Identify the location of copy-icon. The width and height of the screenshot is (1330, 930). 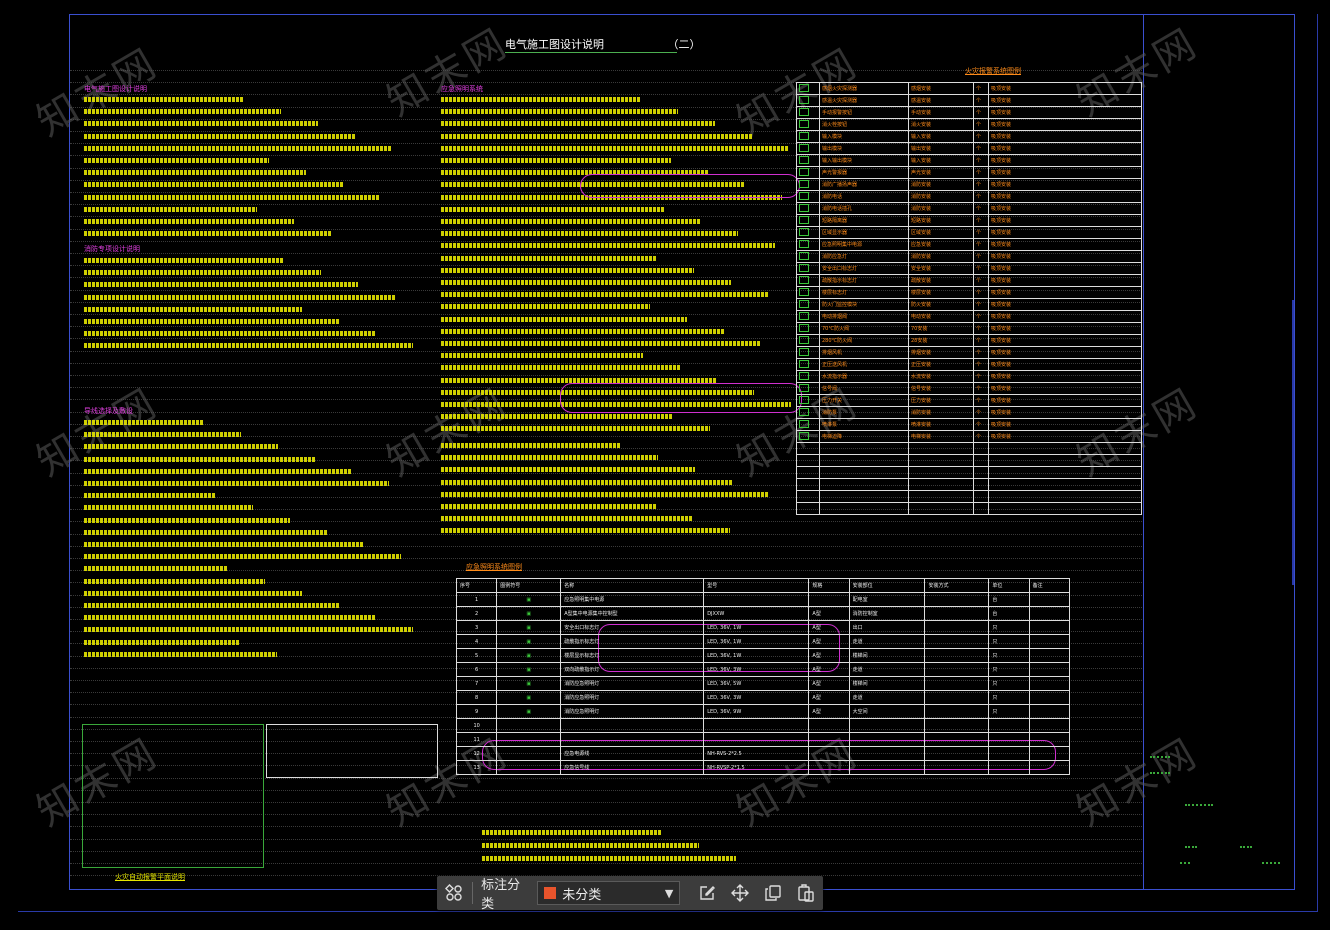
(773, 893).